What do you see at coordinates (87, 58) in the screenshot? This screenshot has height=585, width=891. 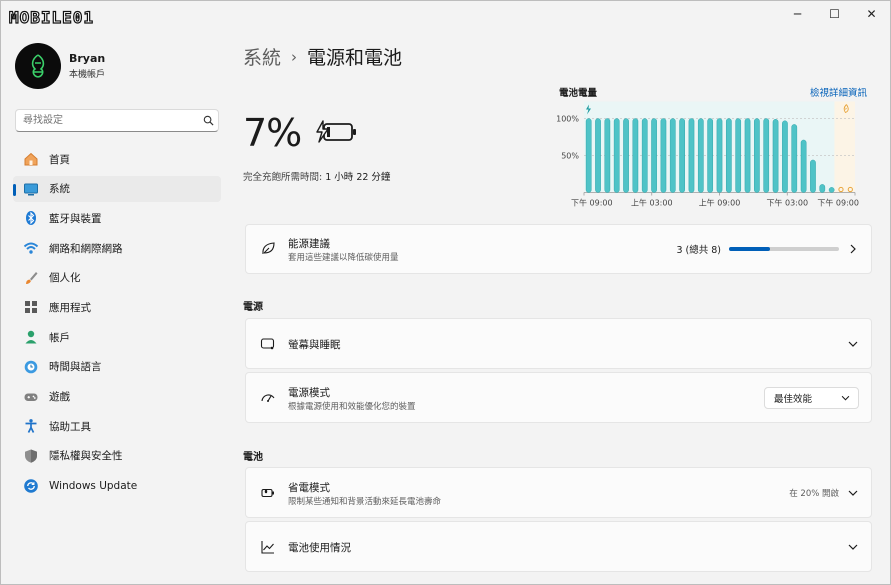 I see `profile-name: Bryan` at bounding box center [87, 58].